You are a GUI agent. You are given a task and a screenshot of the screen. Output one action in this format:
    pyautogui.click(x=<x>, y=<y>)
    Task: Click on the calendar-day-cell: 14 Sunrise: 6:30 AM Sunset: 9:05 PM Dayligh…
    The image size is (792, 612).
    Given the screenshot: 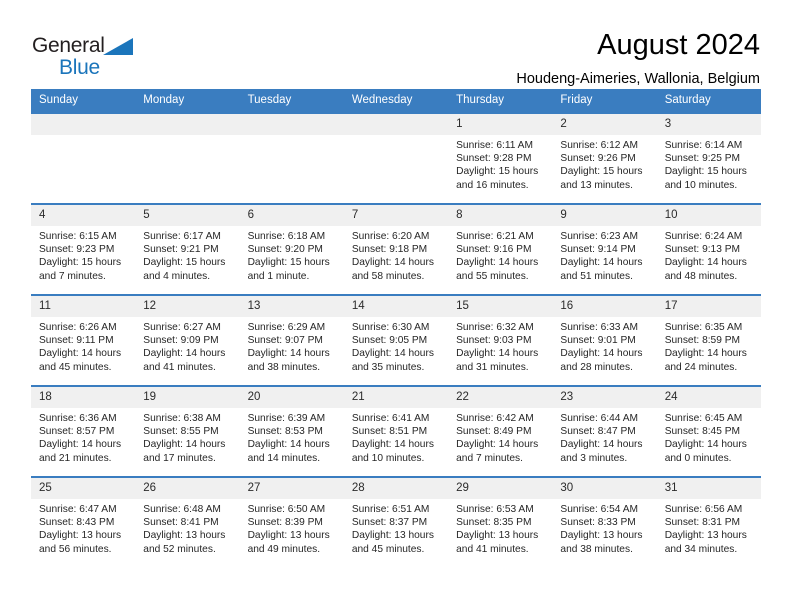 What is the action you would take?
    pyautogui.click(x=396, y=340)
    